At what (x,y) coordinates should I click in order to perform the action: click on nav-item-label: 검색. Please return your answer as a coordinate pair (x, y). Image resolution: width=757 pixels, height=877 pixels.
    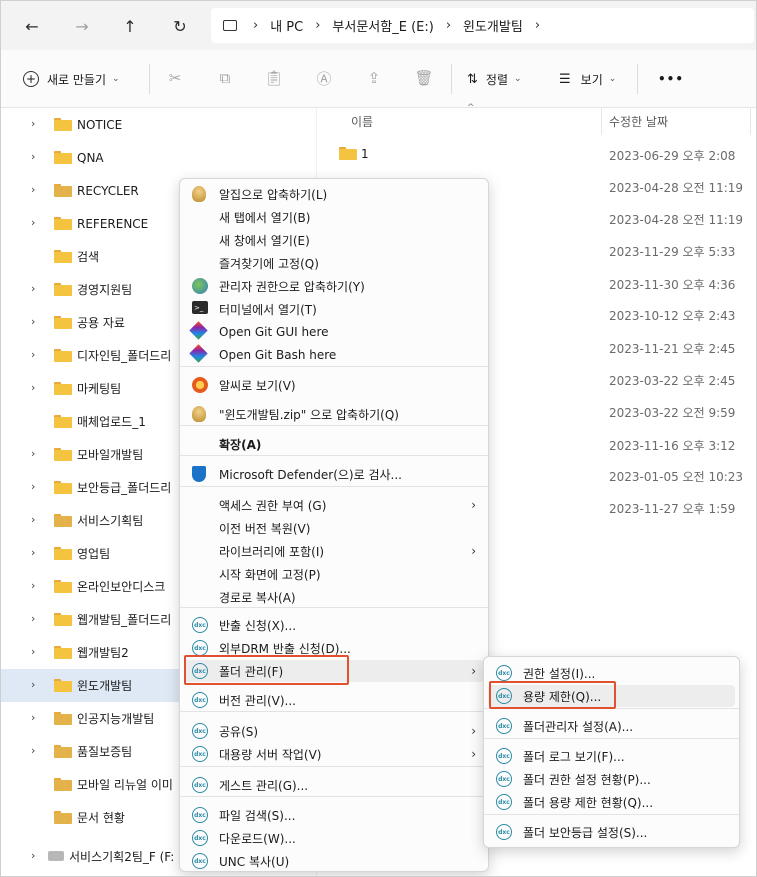
    Looking at the image, I should click on (88, 257).